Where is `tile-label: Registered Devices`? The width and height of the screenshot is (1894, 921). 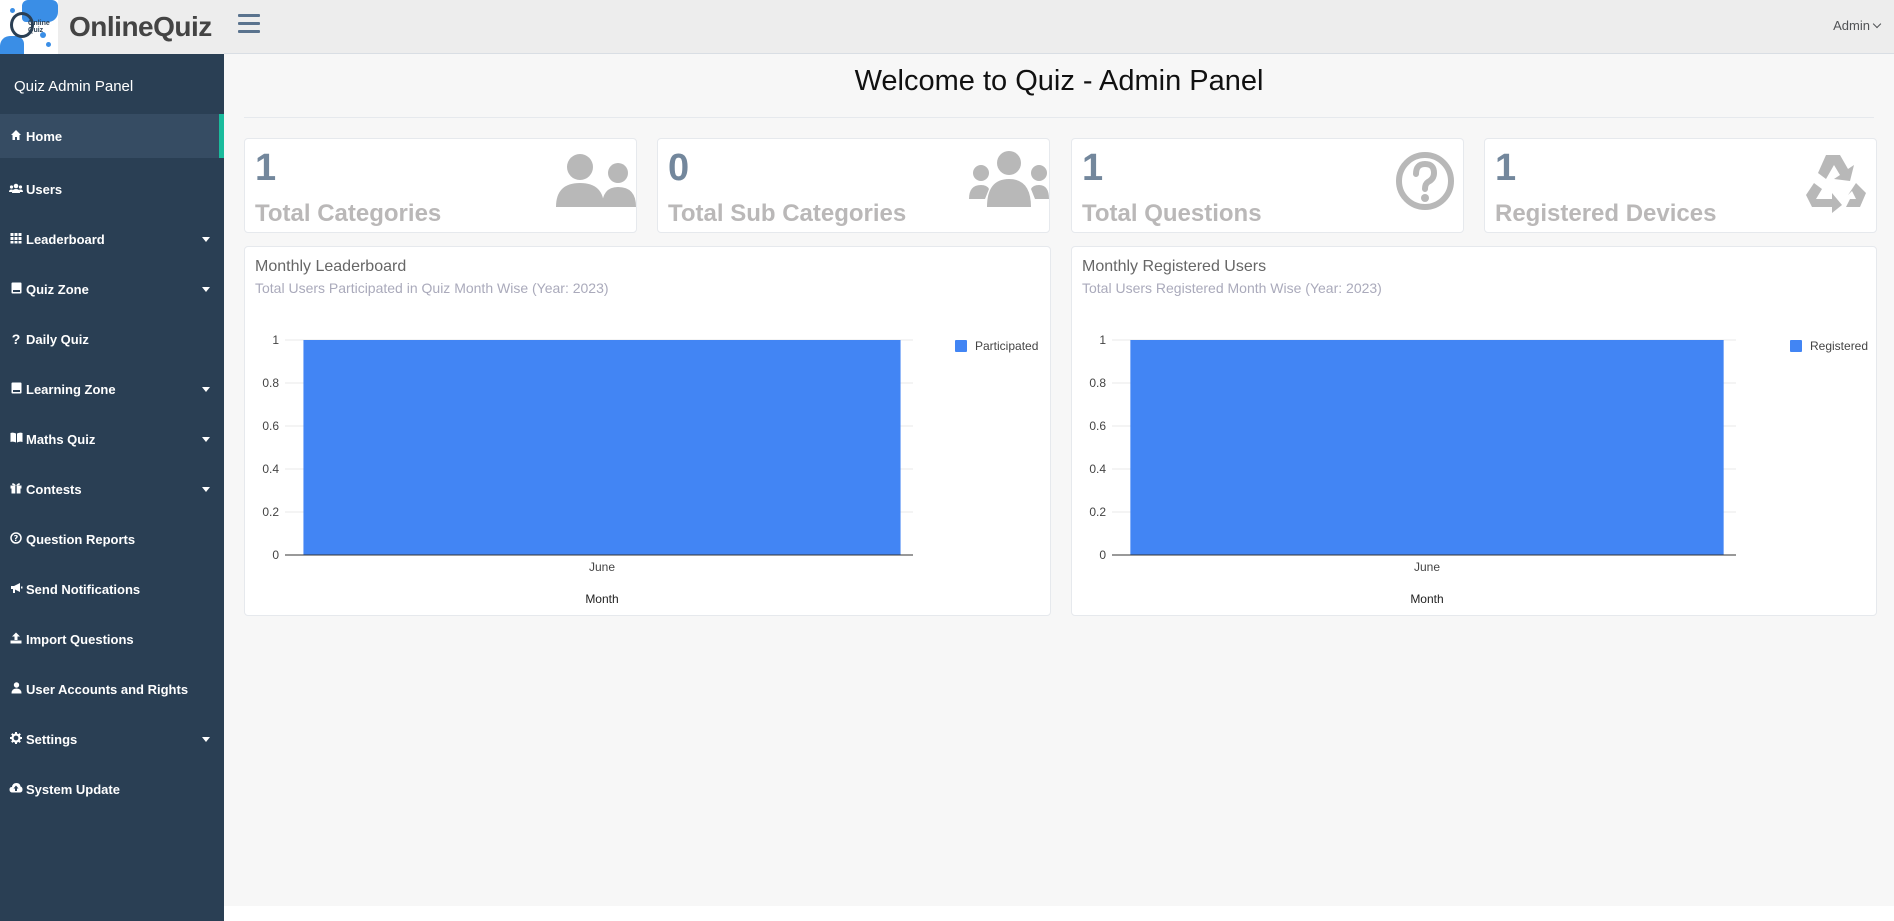
tile-label: Registered Devices is located at coordinates (1606, 213).